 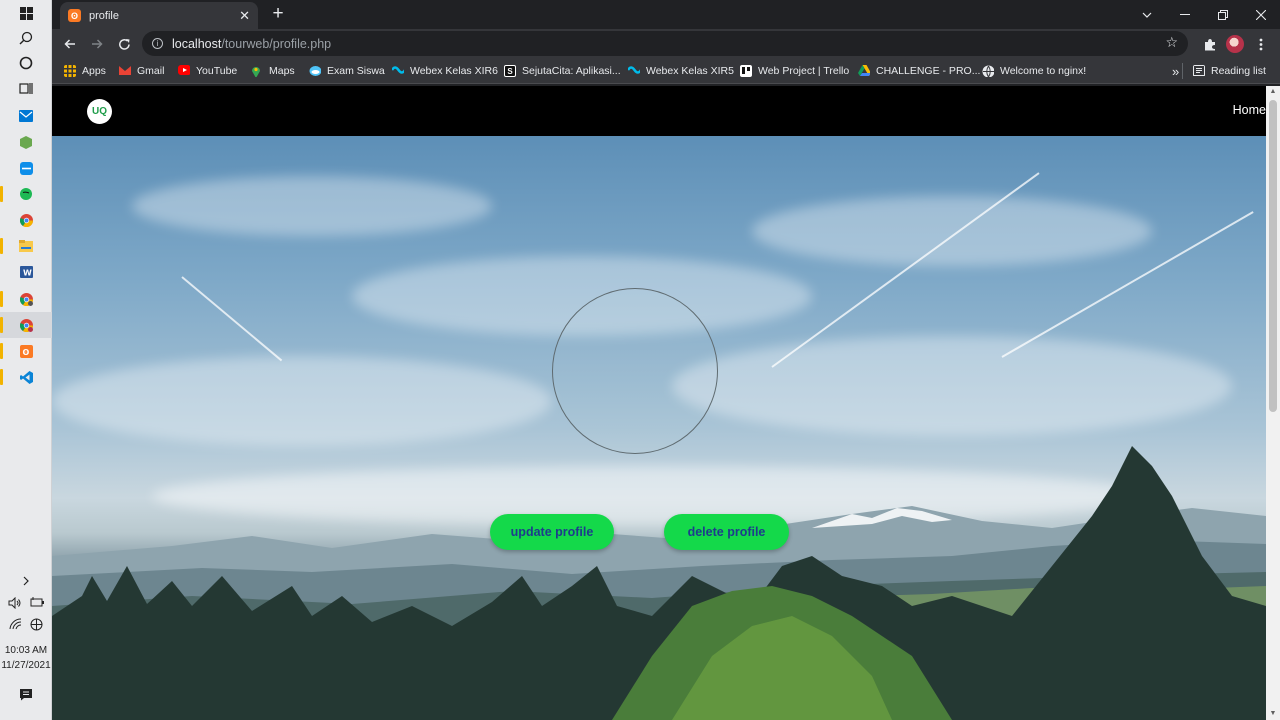 What do you see at coordinates (197, 43) in the screenshot?
I see `url-host: localhost` at bounding box center [197, 43].